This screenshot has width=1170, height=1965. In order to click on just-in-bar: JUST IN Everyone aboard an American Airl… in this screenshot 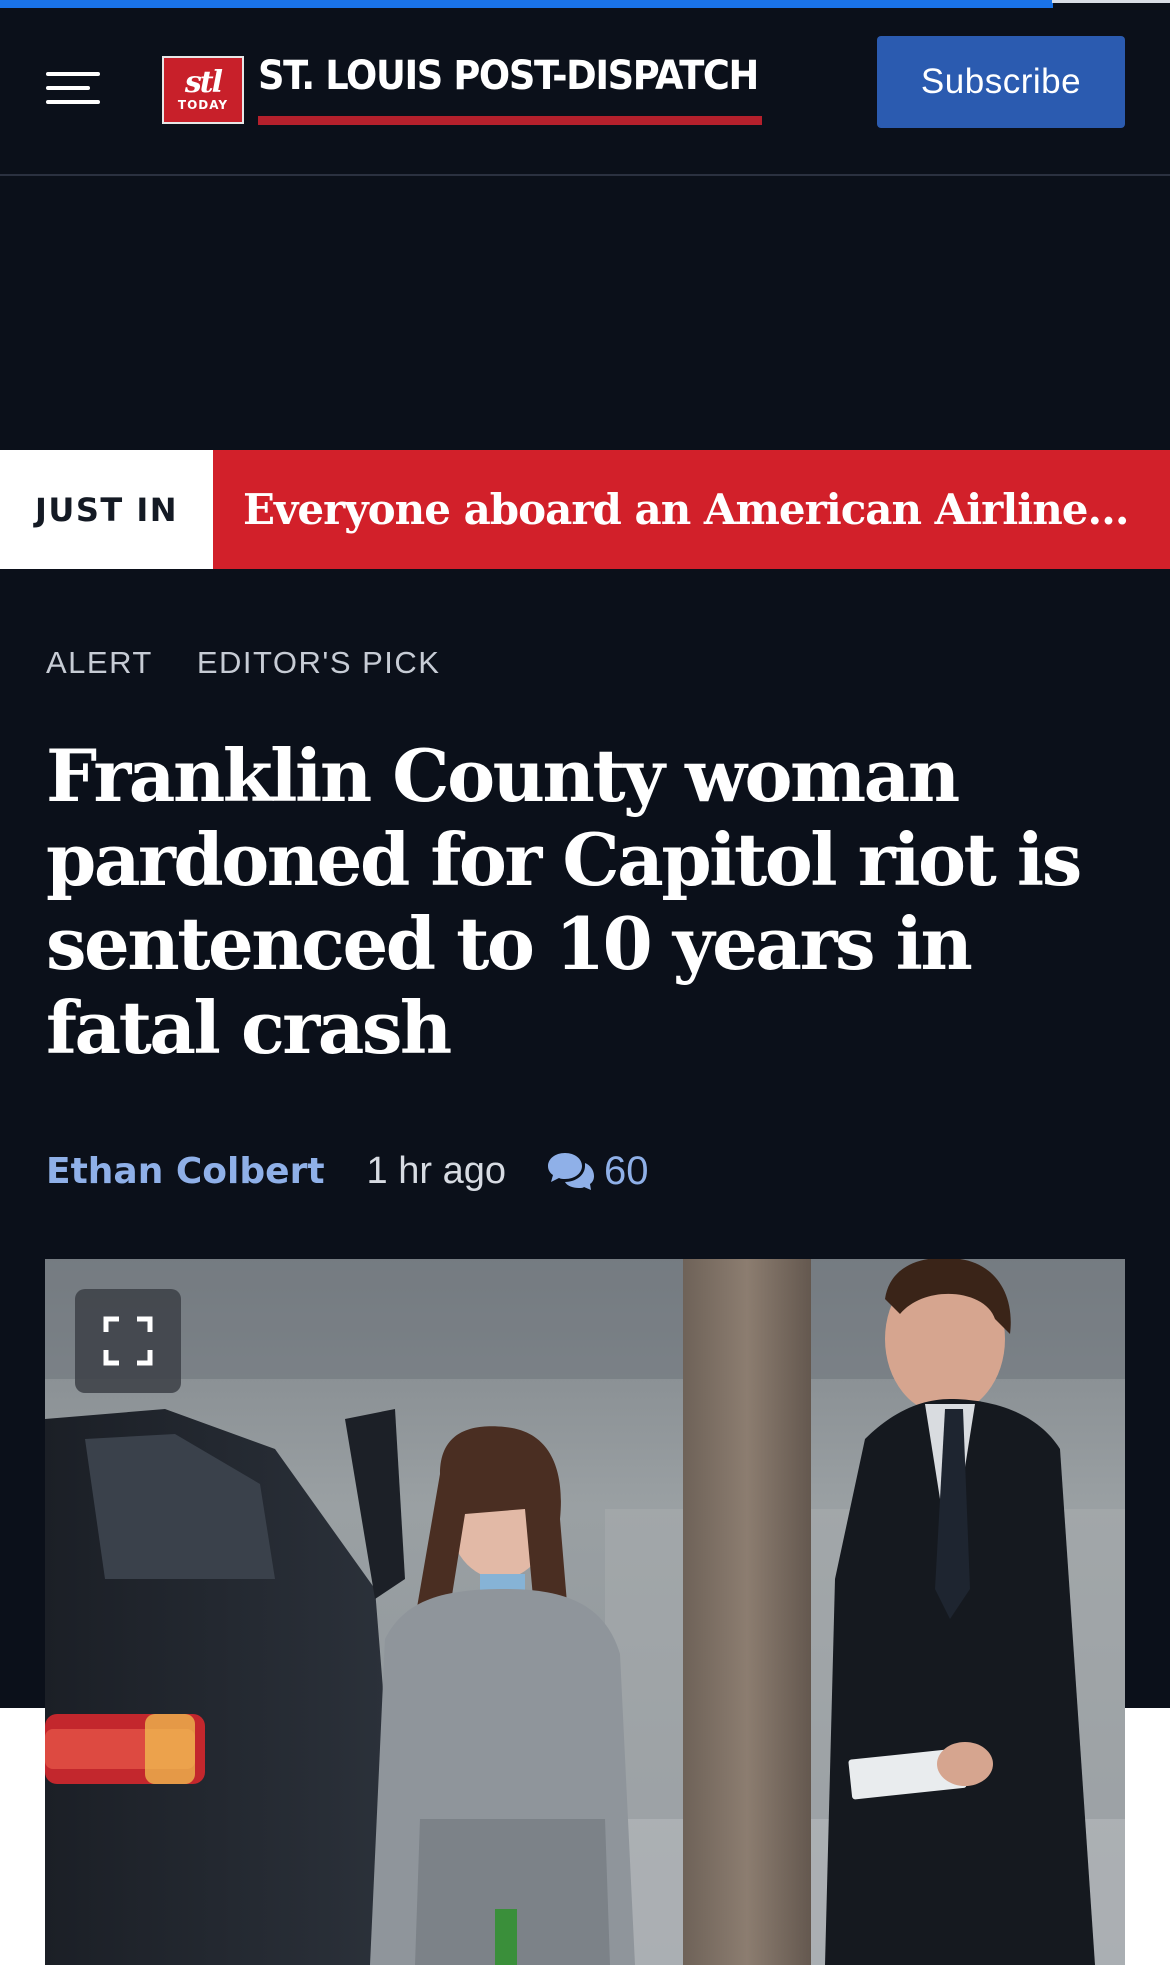, I will do `click(585, 509)`.